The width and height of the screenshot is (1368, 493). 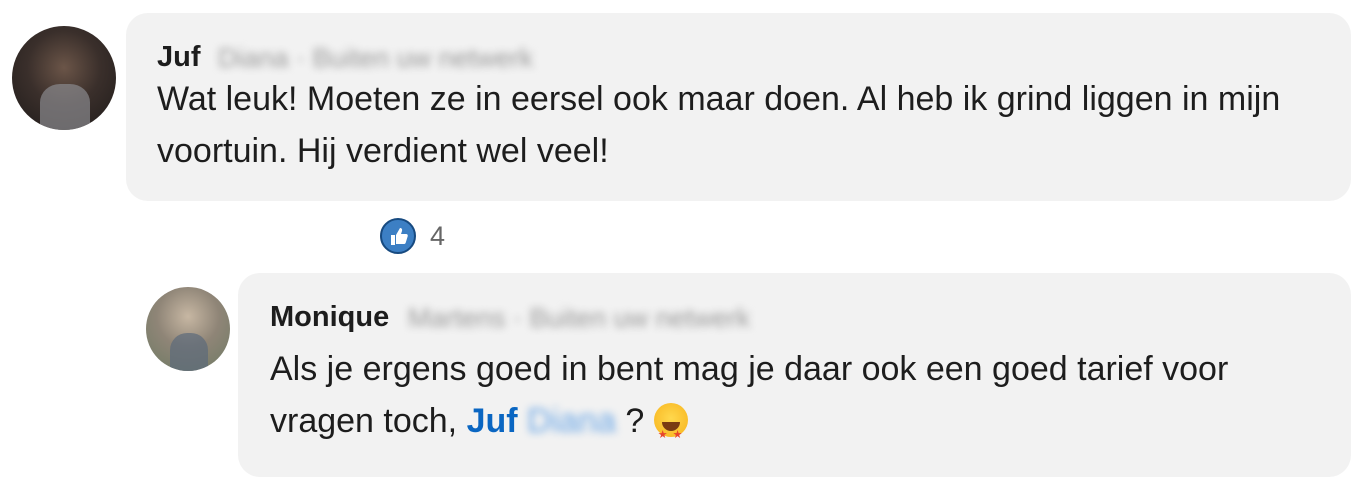 I want to click on like-icon, so click(x=398, y=236).